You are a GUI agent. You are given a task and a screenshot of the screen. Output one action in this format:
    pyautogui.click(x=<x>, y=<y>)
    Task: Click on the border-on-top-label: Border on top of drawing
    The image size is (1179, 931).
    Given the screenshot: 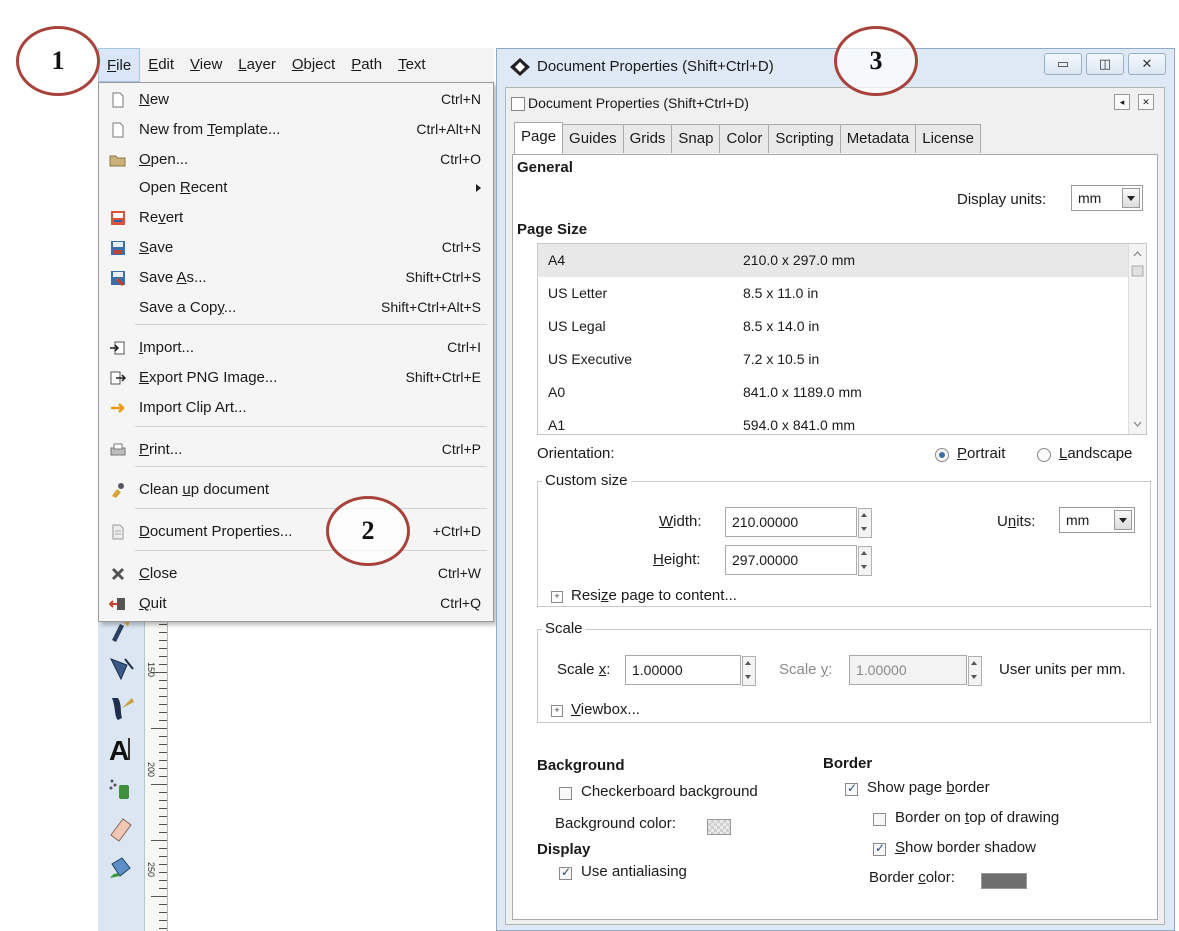 What is the action you would take?
    pyautogui.click(x=977, y=817)
    